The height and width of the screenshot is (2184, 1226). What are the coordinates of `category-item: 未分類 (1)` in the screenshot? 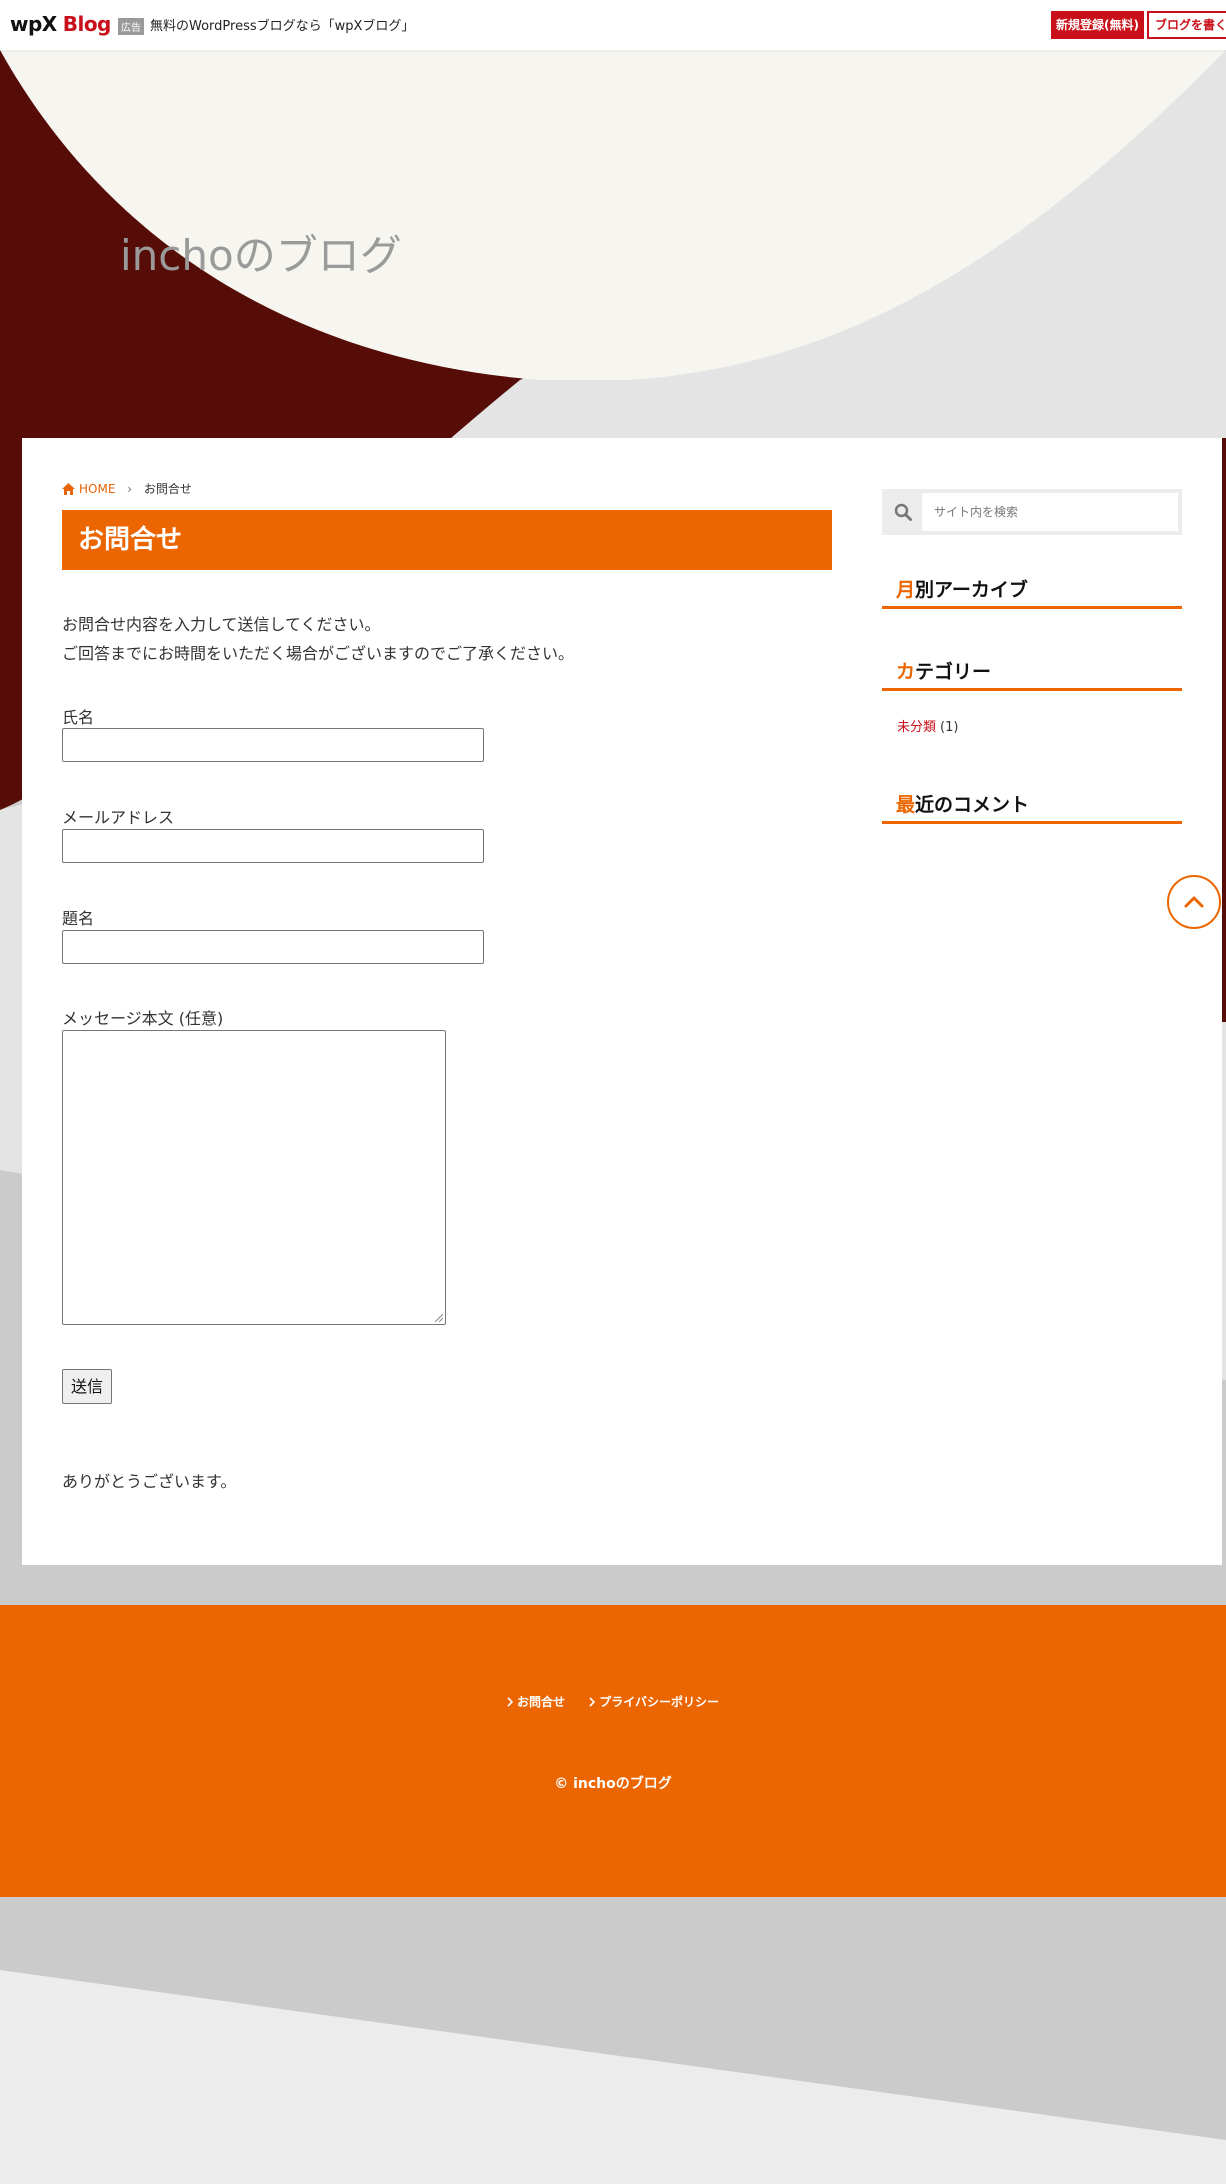 It's located at (927, 725).